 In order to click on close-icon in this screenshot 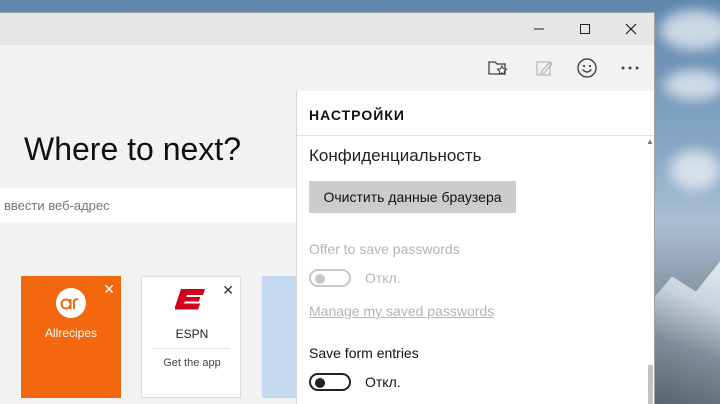, I will do `click(631, 29)`.